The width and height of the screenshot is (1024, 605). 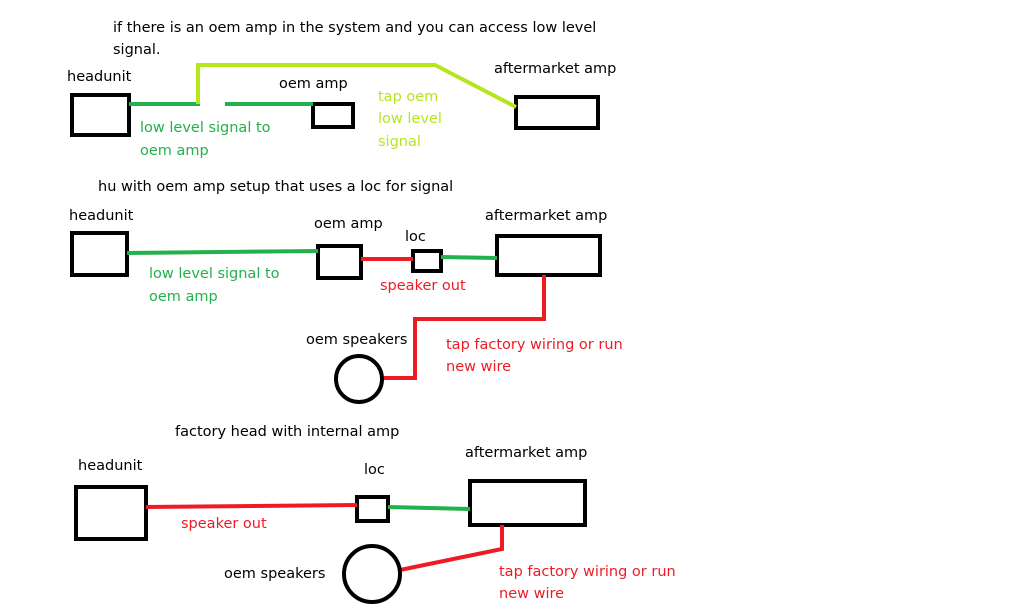 I want to click on s2-headunit-label: headunit, so click(x=101, y=216).